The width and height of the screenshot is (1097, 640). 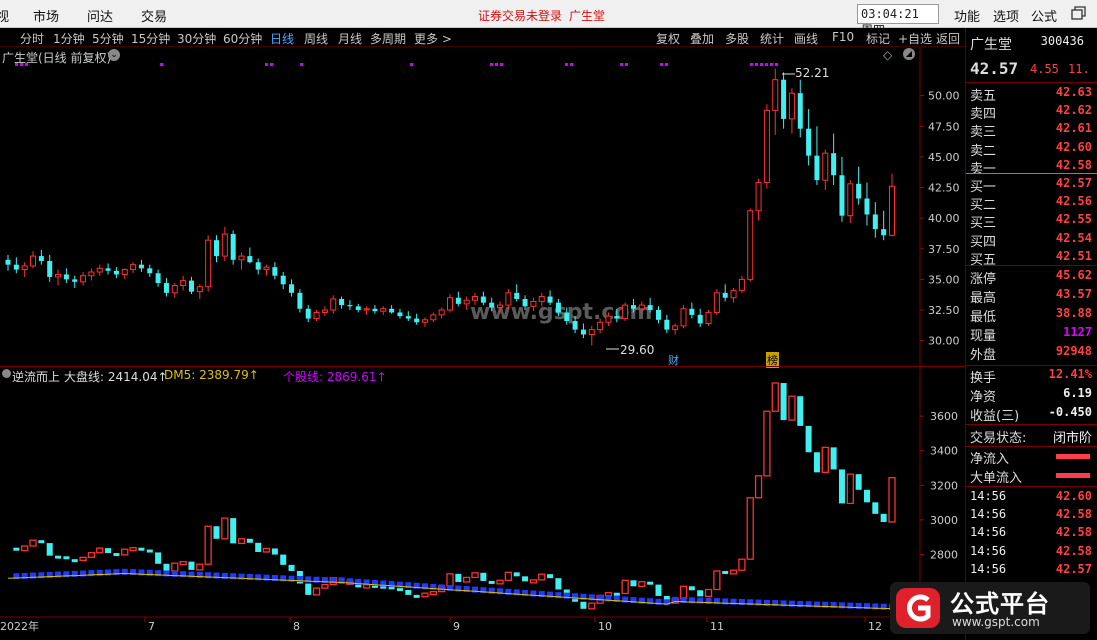 I want to click on indicator-name: 逆流而上, so click(x=36, y=376).